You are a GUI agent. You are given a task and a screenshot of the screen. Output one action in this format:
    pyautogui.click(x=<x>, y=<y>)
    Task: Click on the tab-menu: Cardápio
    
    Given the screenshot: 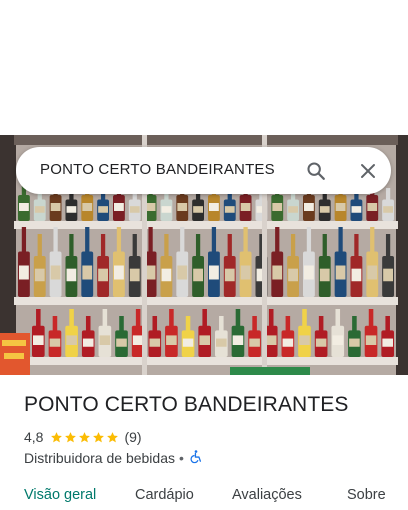 What is the action you would take?
    pyautogui.click(x=164, y=495)
    